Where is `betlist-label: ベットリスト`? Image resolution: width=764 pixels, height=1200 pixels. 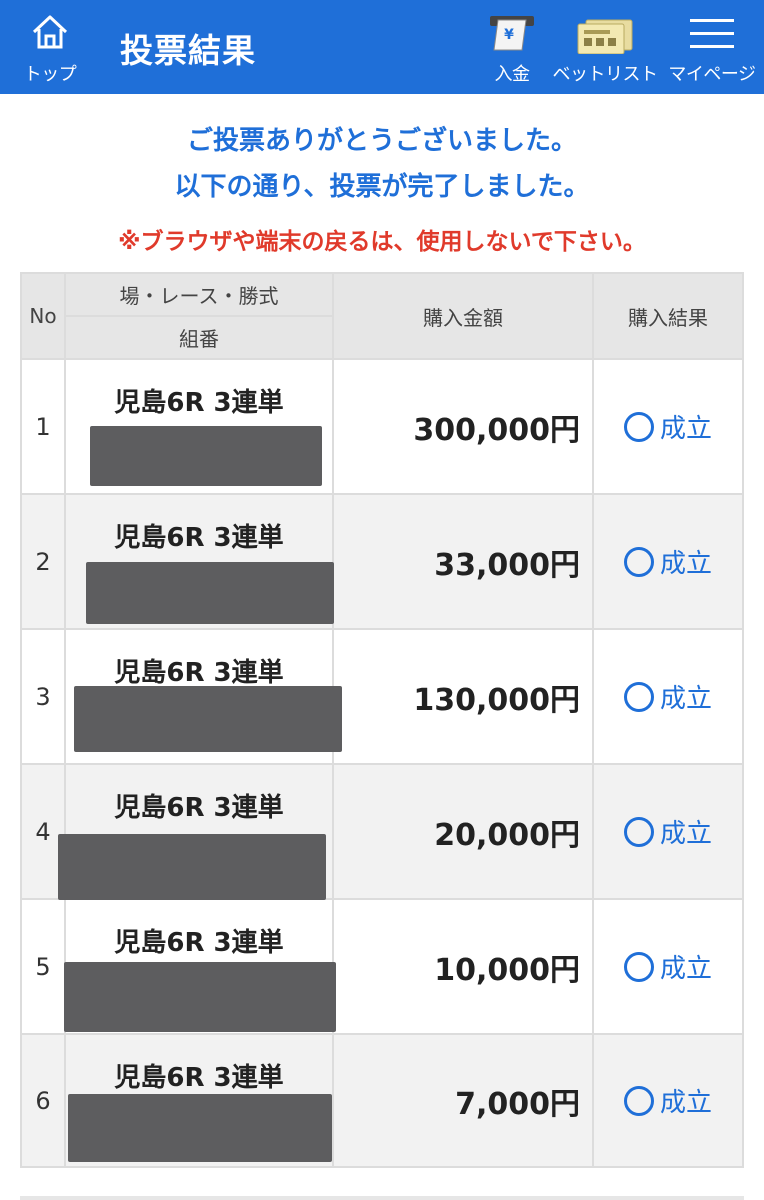 betlist-label: ベットリスト is located at coordinates (605, 74).